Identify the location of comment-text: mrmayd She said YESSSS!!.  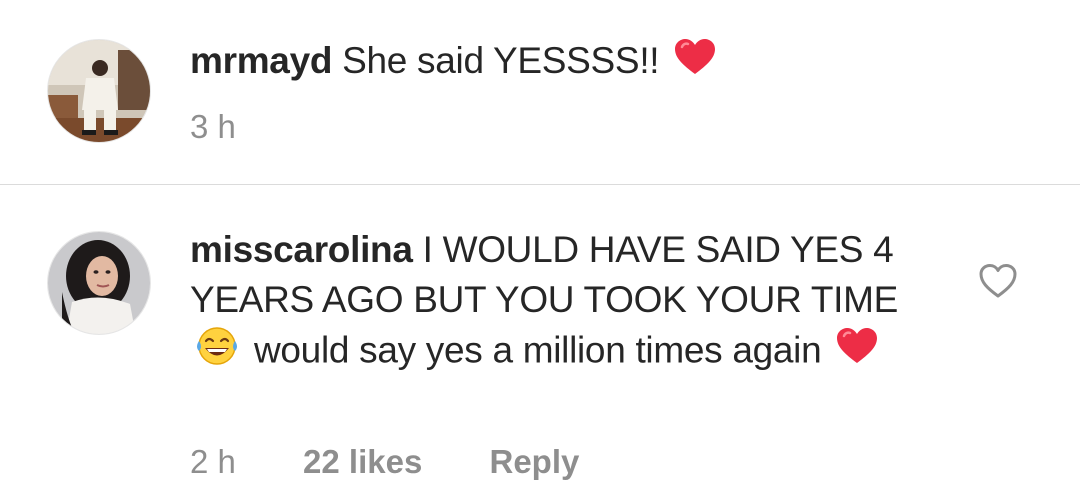
(570, 62).